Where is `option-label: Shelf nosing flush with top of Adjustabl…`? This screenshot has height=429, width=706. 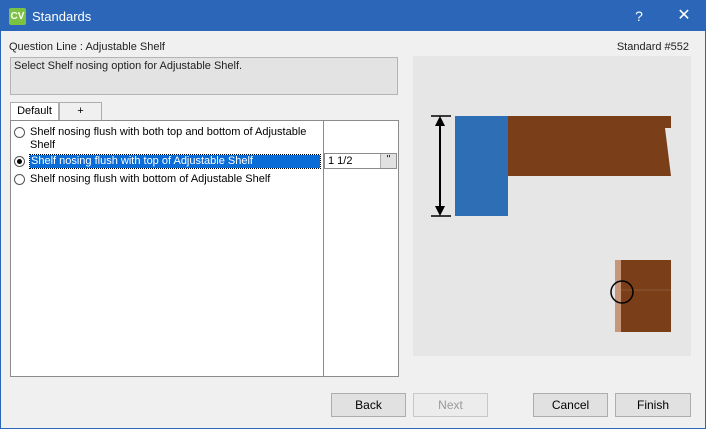 option-label: Shelf nosing flush with top of Adjustabl… is located at coordinates (175, 161).